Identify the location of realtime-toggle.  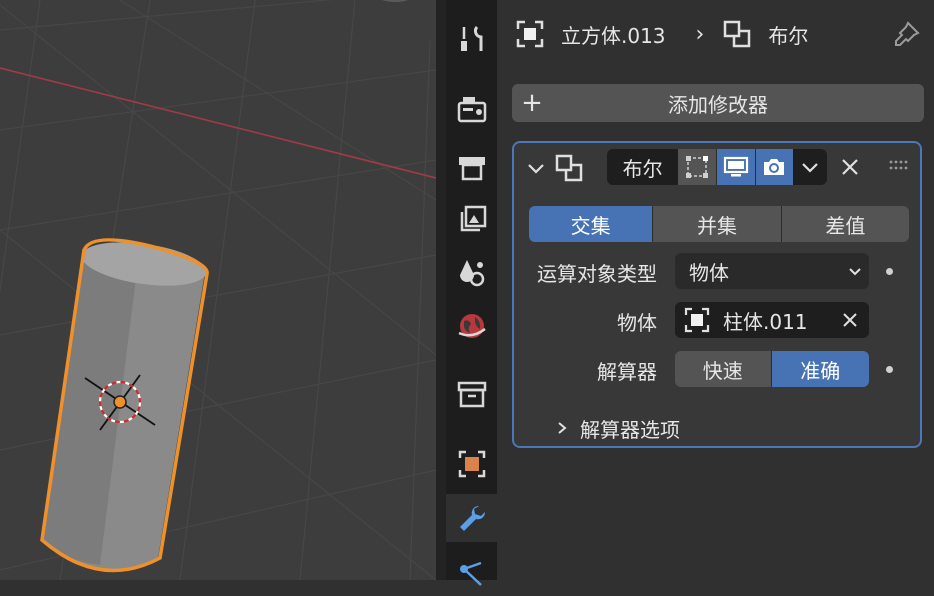
(735, 167).